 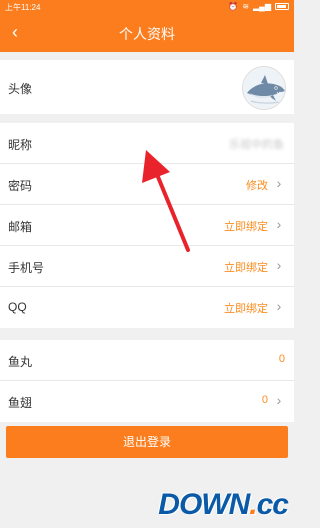 What do you see at coordinates (147, 307) in the screenshot?
I see `qq-row: QQ 立即绑定 ›` at bounding box center [147, 307].